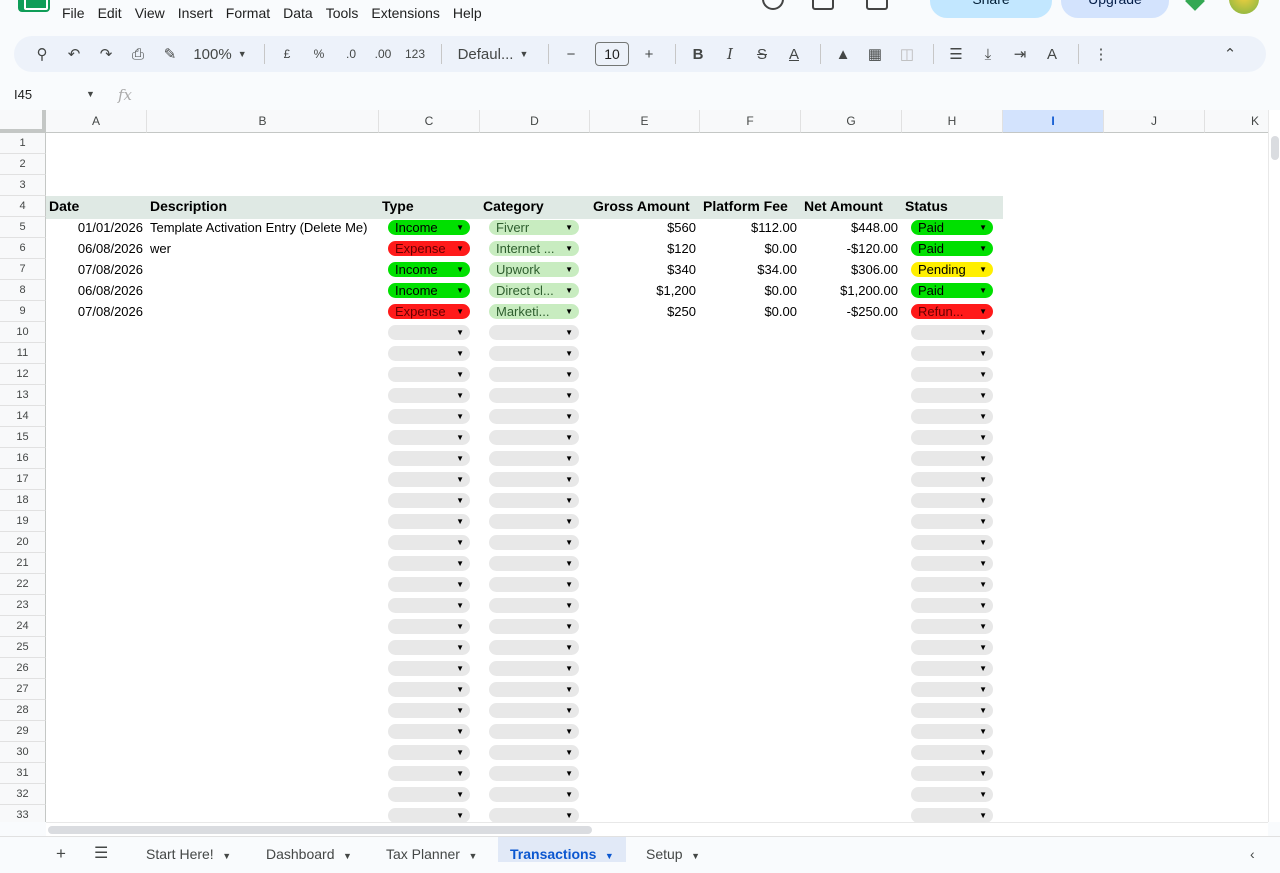 The image size is (1280, 873). What do you see at coordinates (74, 54) in the screenshot?
I see `undo-icon: ↶` at bounding box center [74, 54].